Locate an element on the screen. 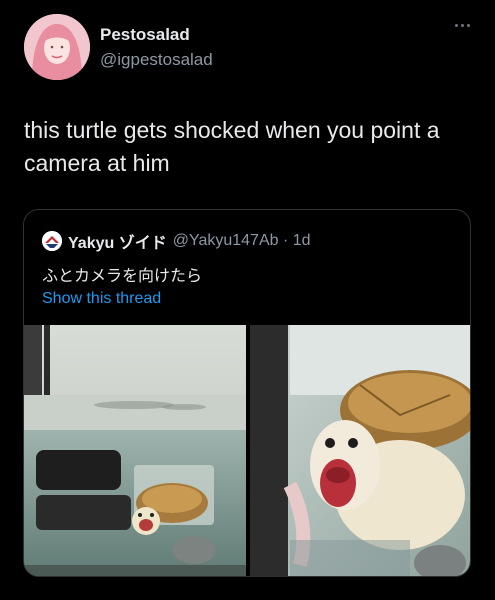 This screenshot has width=495, height=600. quoted-tweet-text: ふとカメラを向けたら is located at coordinates (122, 275).